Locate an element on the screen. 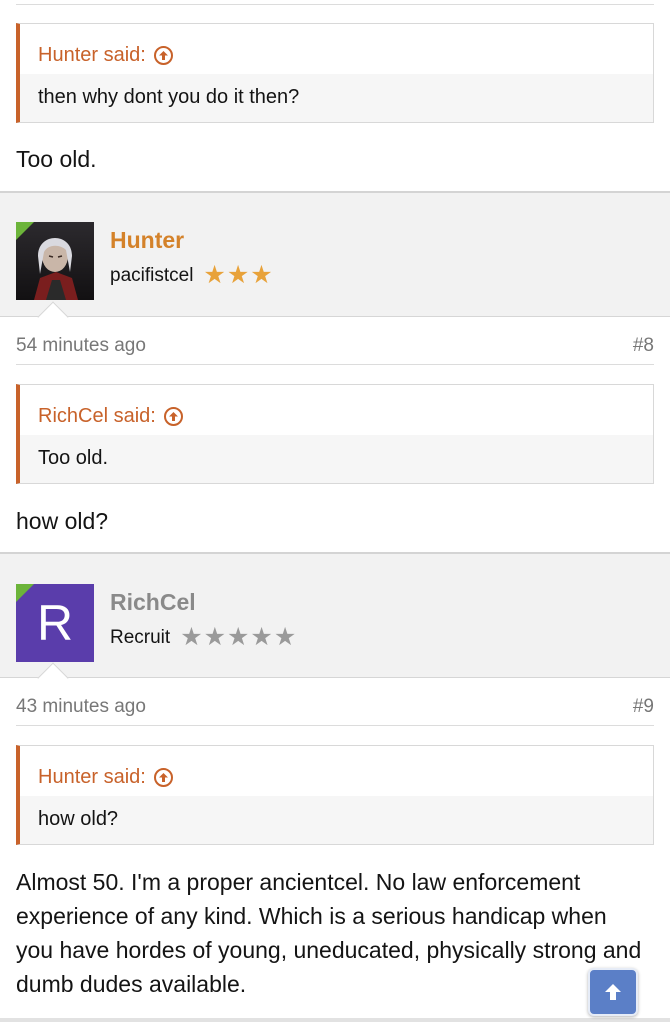  post-time: 54 minutes ago is located at coordinates (81, 346).